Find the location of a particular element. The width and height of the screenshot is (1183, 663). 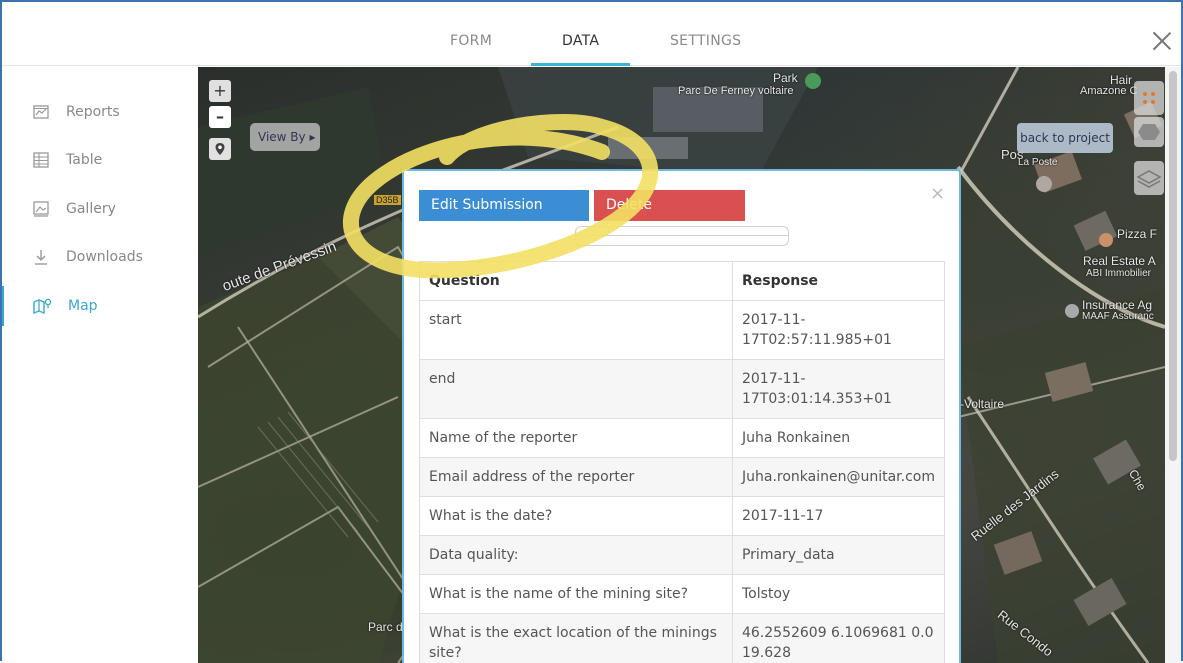

map-label-parc: Parc d is located at coordinates (385, 627).